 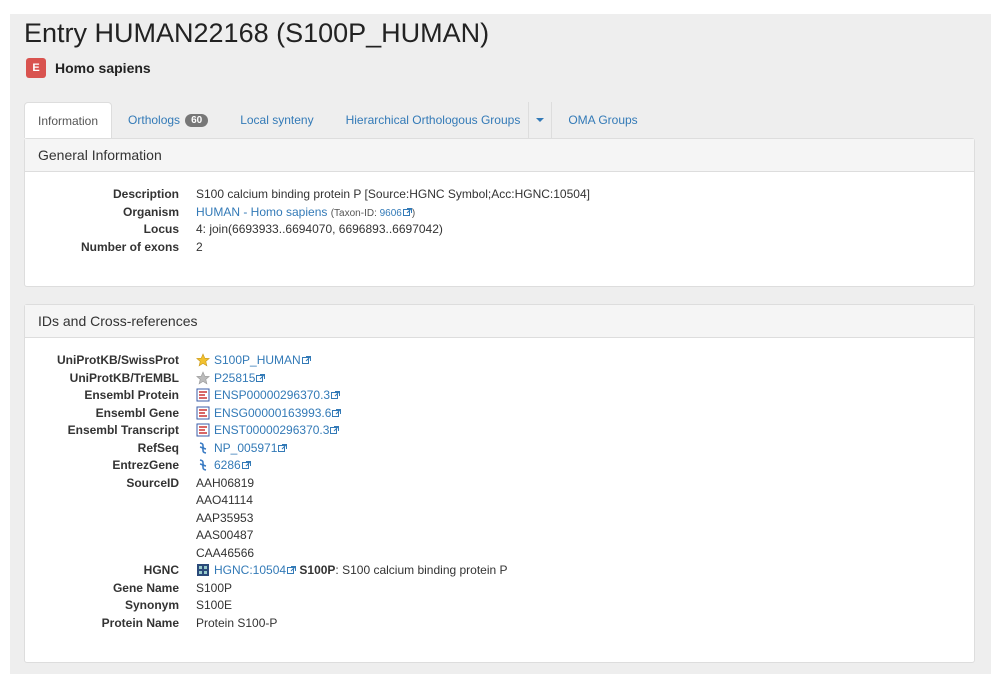 What do you see at coordinates (36, 68) in the screenshot?
I see `eukaryota-badge: E` at bounding box center [36, 68].